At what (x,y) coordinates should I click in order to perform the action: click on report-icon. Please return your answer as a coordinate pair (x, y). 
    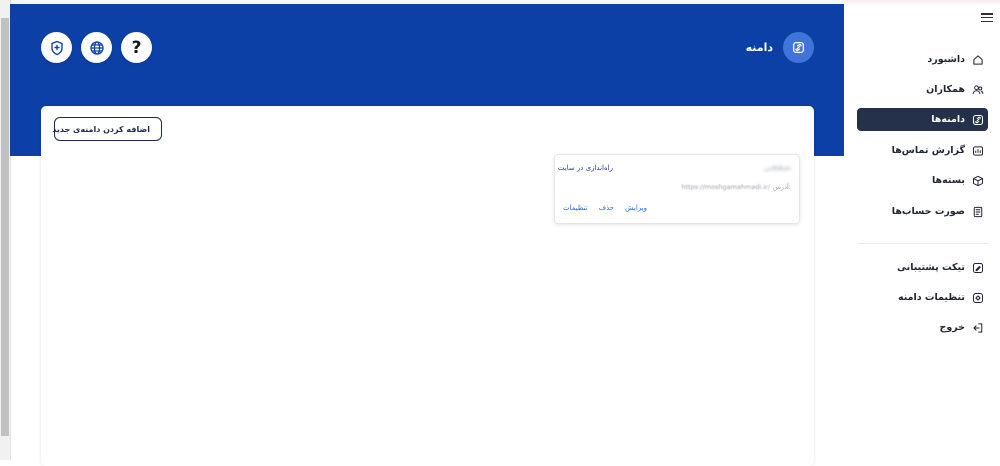
    Looking at the image, I should click on (978, 150).